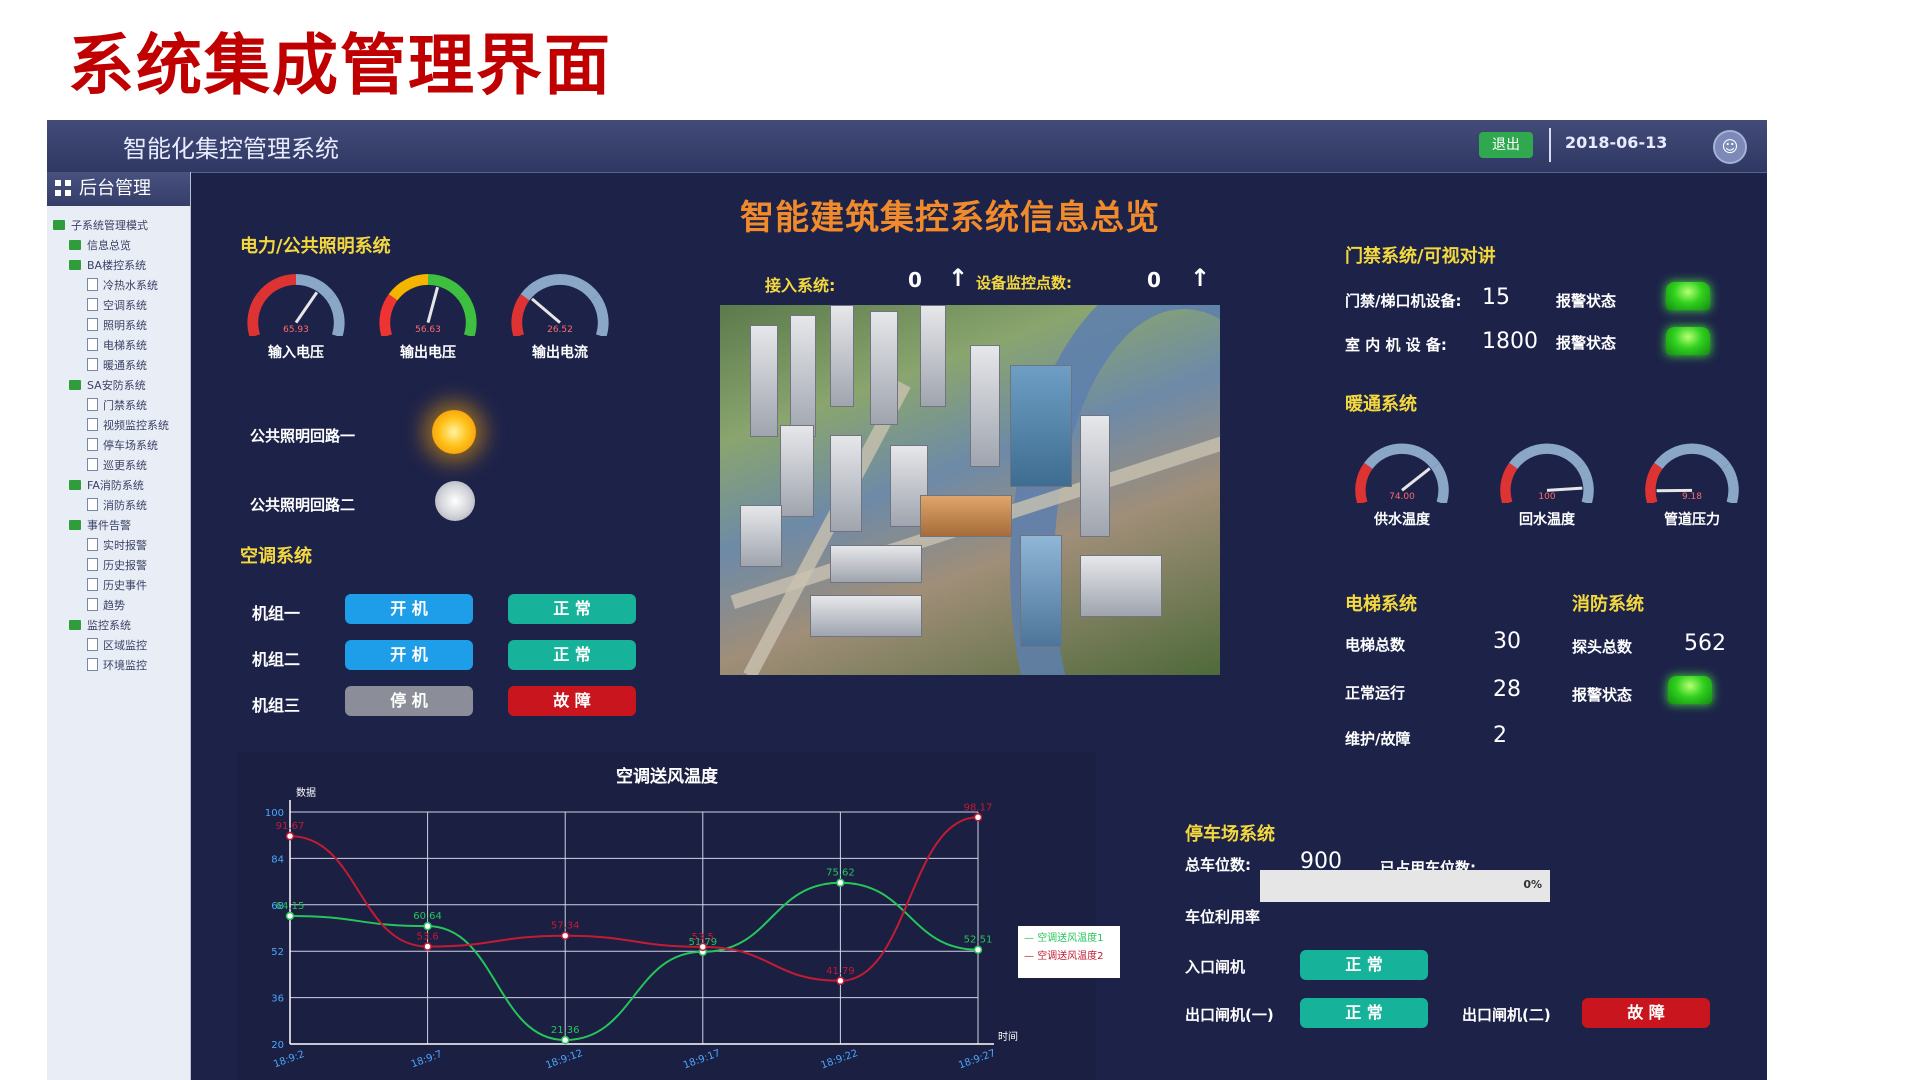  Describe the element at coordinates (276, 556) in the screenshot. I see `ac-section-title: 空调系统` at that location.